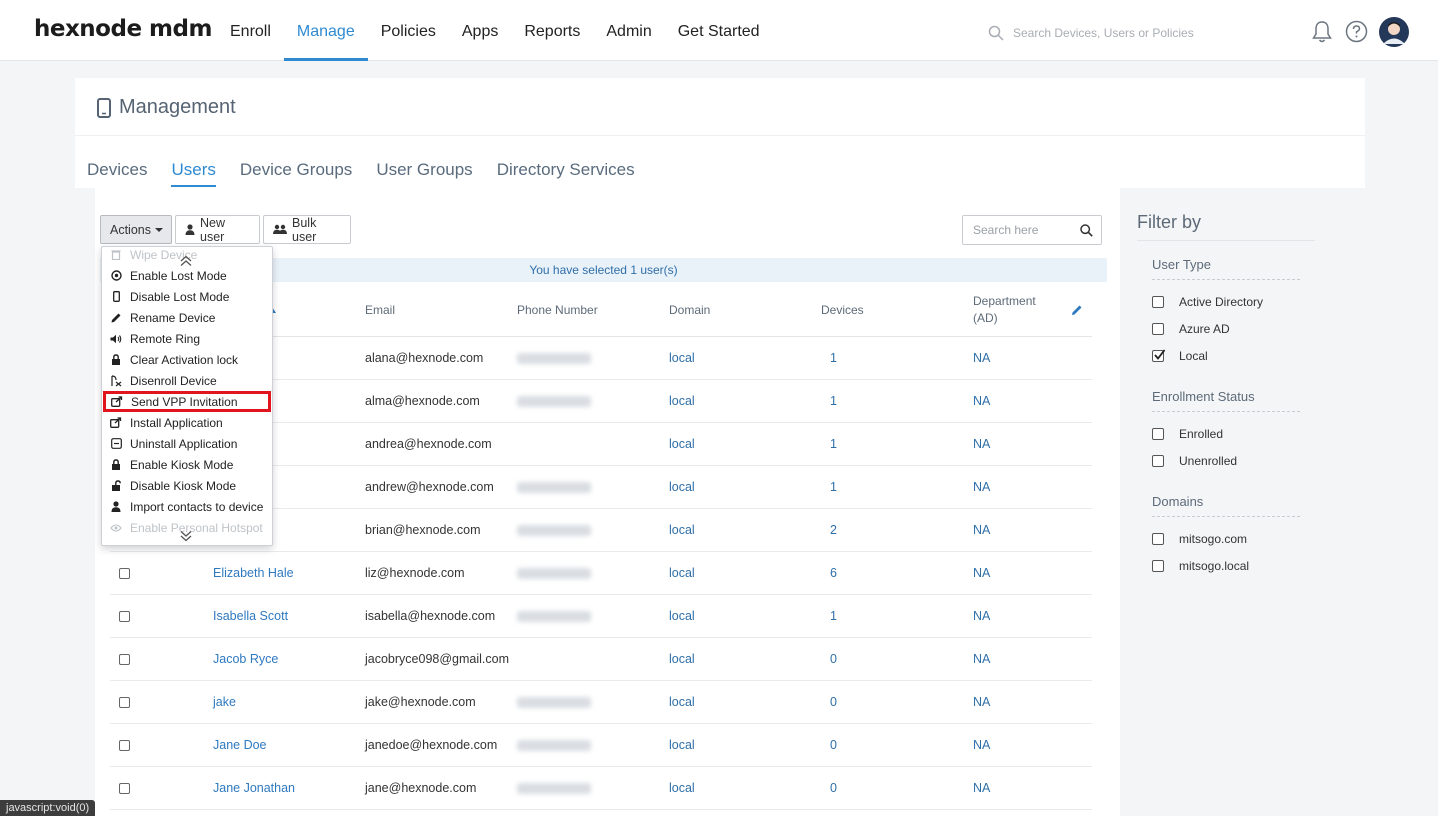 The height and width of the screenshot is (816, 1438). I want to click on menu-item-install-application: Install Application, so click(187, 422).